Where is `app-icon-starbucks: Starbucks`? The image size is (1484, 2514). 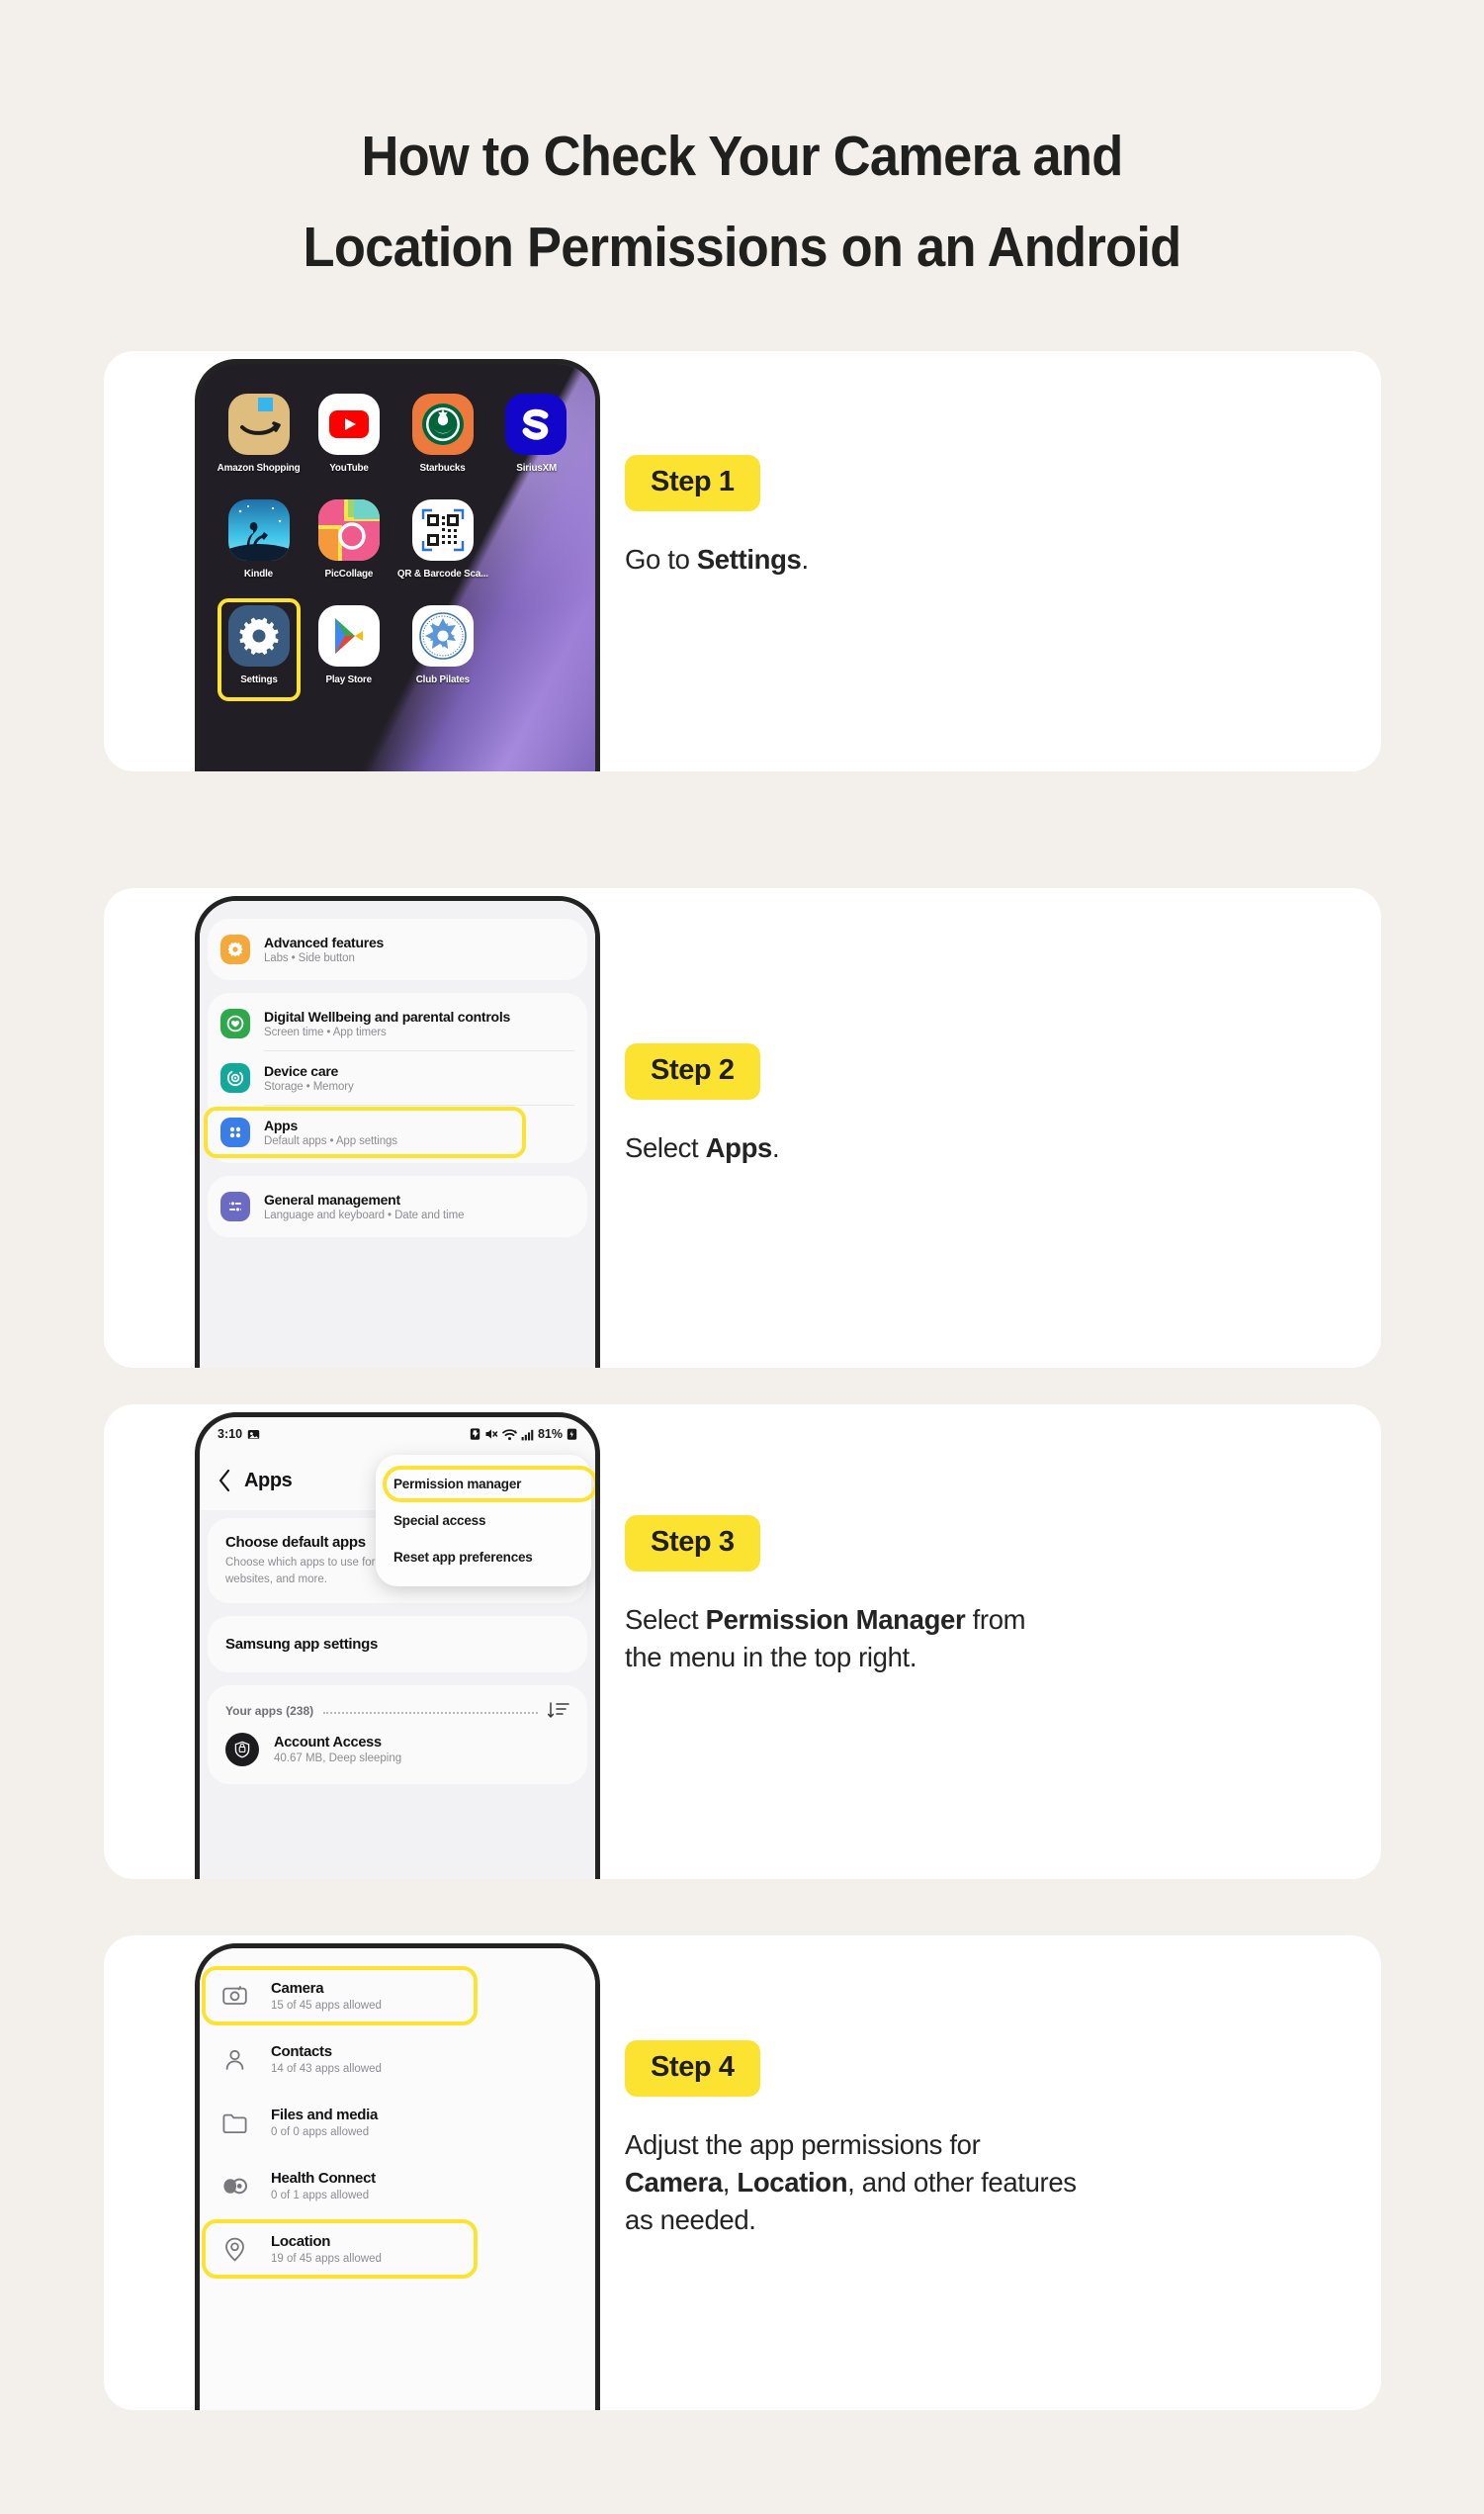
app-icon-starbucks: Starbucks is located at coordinates (443, 434).